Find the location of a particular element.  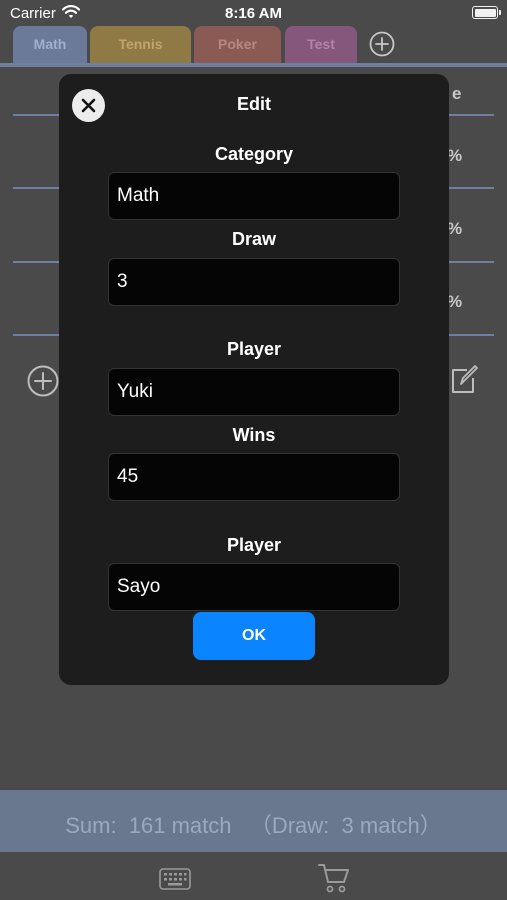

add-row-icon is located at coordinates (43, 381).